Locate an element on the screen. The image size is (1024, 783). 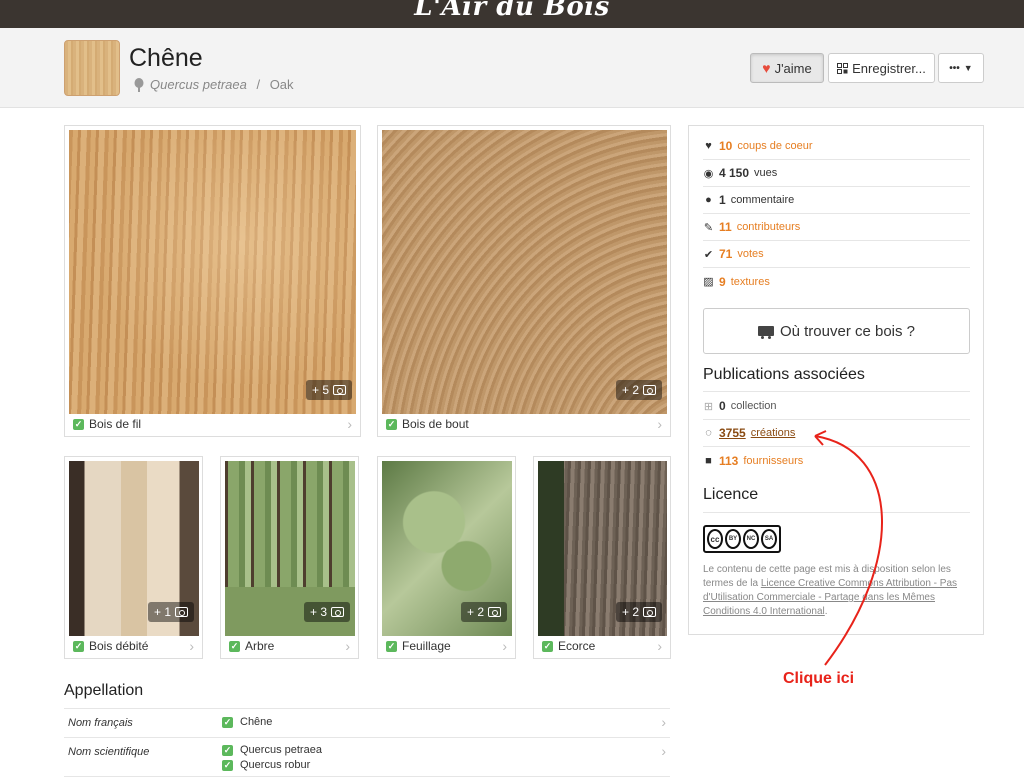
photo-card-bois-debite: + 1 ✓ Bois débité › is located at coordinates (133, 557).